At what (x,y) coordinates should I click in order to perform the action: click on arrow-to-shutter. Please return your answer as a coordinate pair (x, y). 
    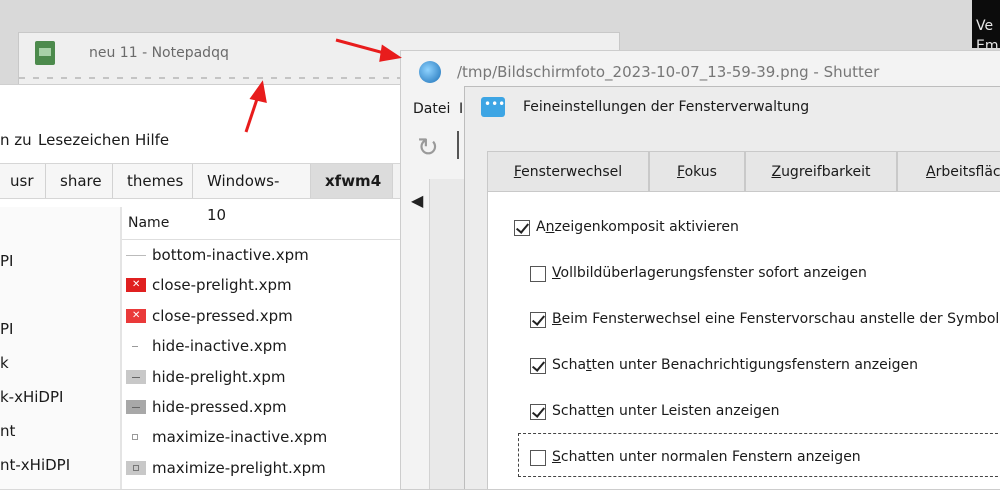
    Looking at the image, I should click on (362, 47).